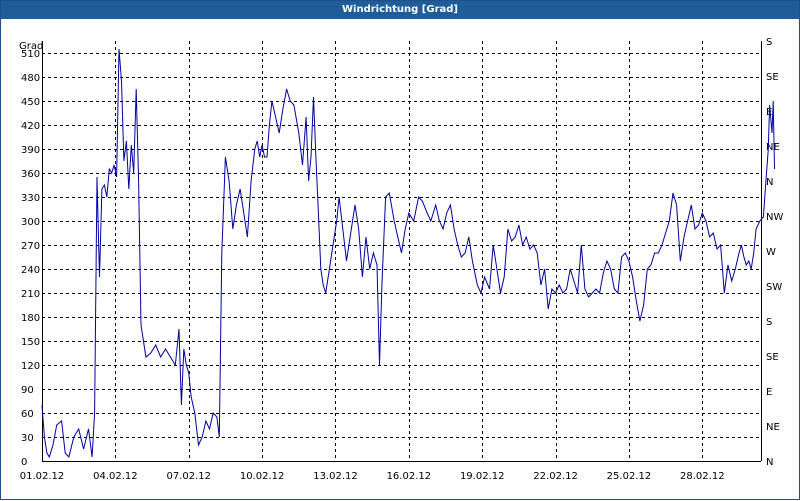  Describe the element at coordinates (262, 476) in the screenshot. I see `x-tick-label: 10.02.12` at that location.